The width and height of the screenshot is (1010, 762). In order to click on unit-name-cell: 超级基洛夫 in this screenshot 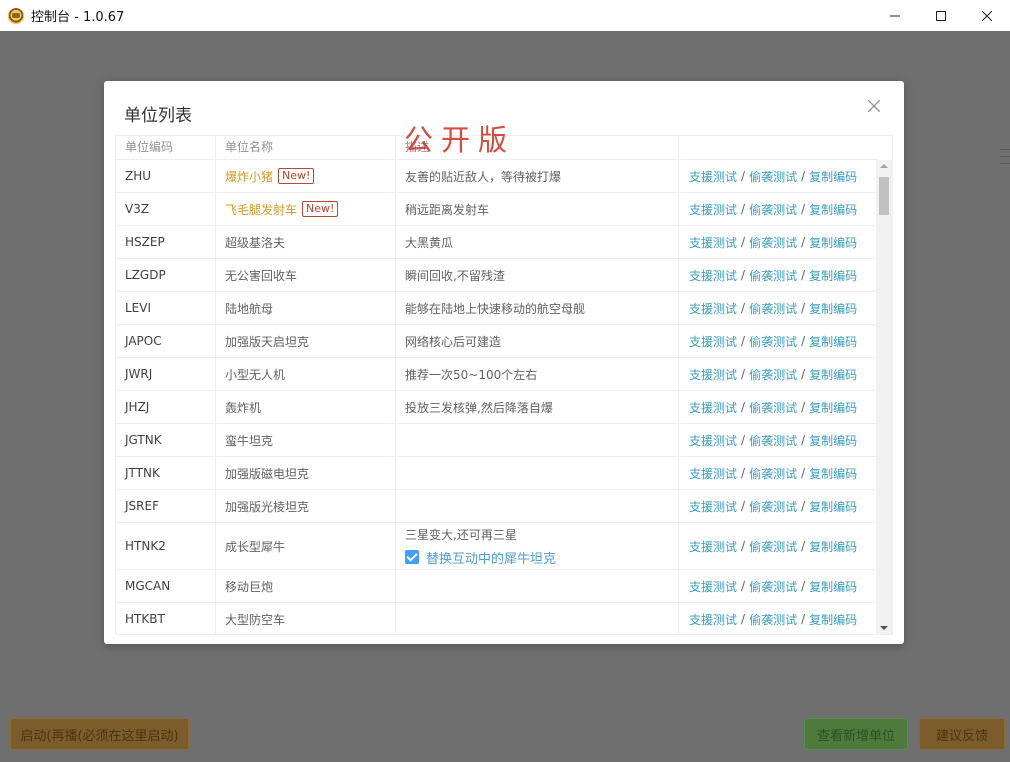, I will do `click(306, 242)`.